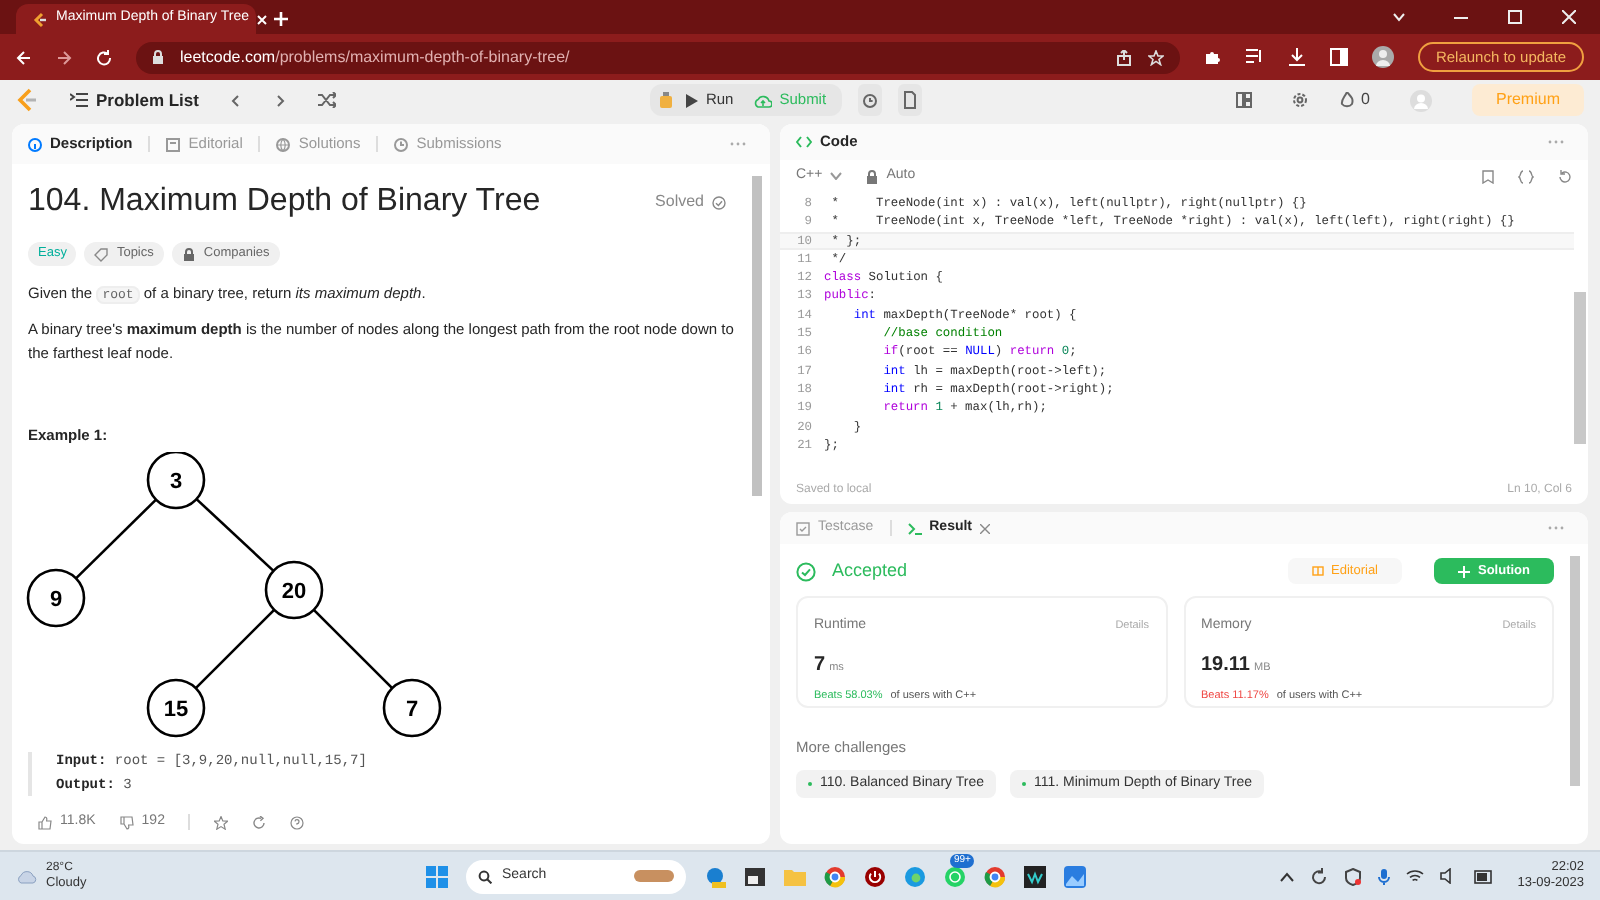 Image resolution: width=1600 pixels, height=900 pixels. I want to click on start-icon, so click(437, 876).